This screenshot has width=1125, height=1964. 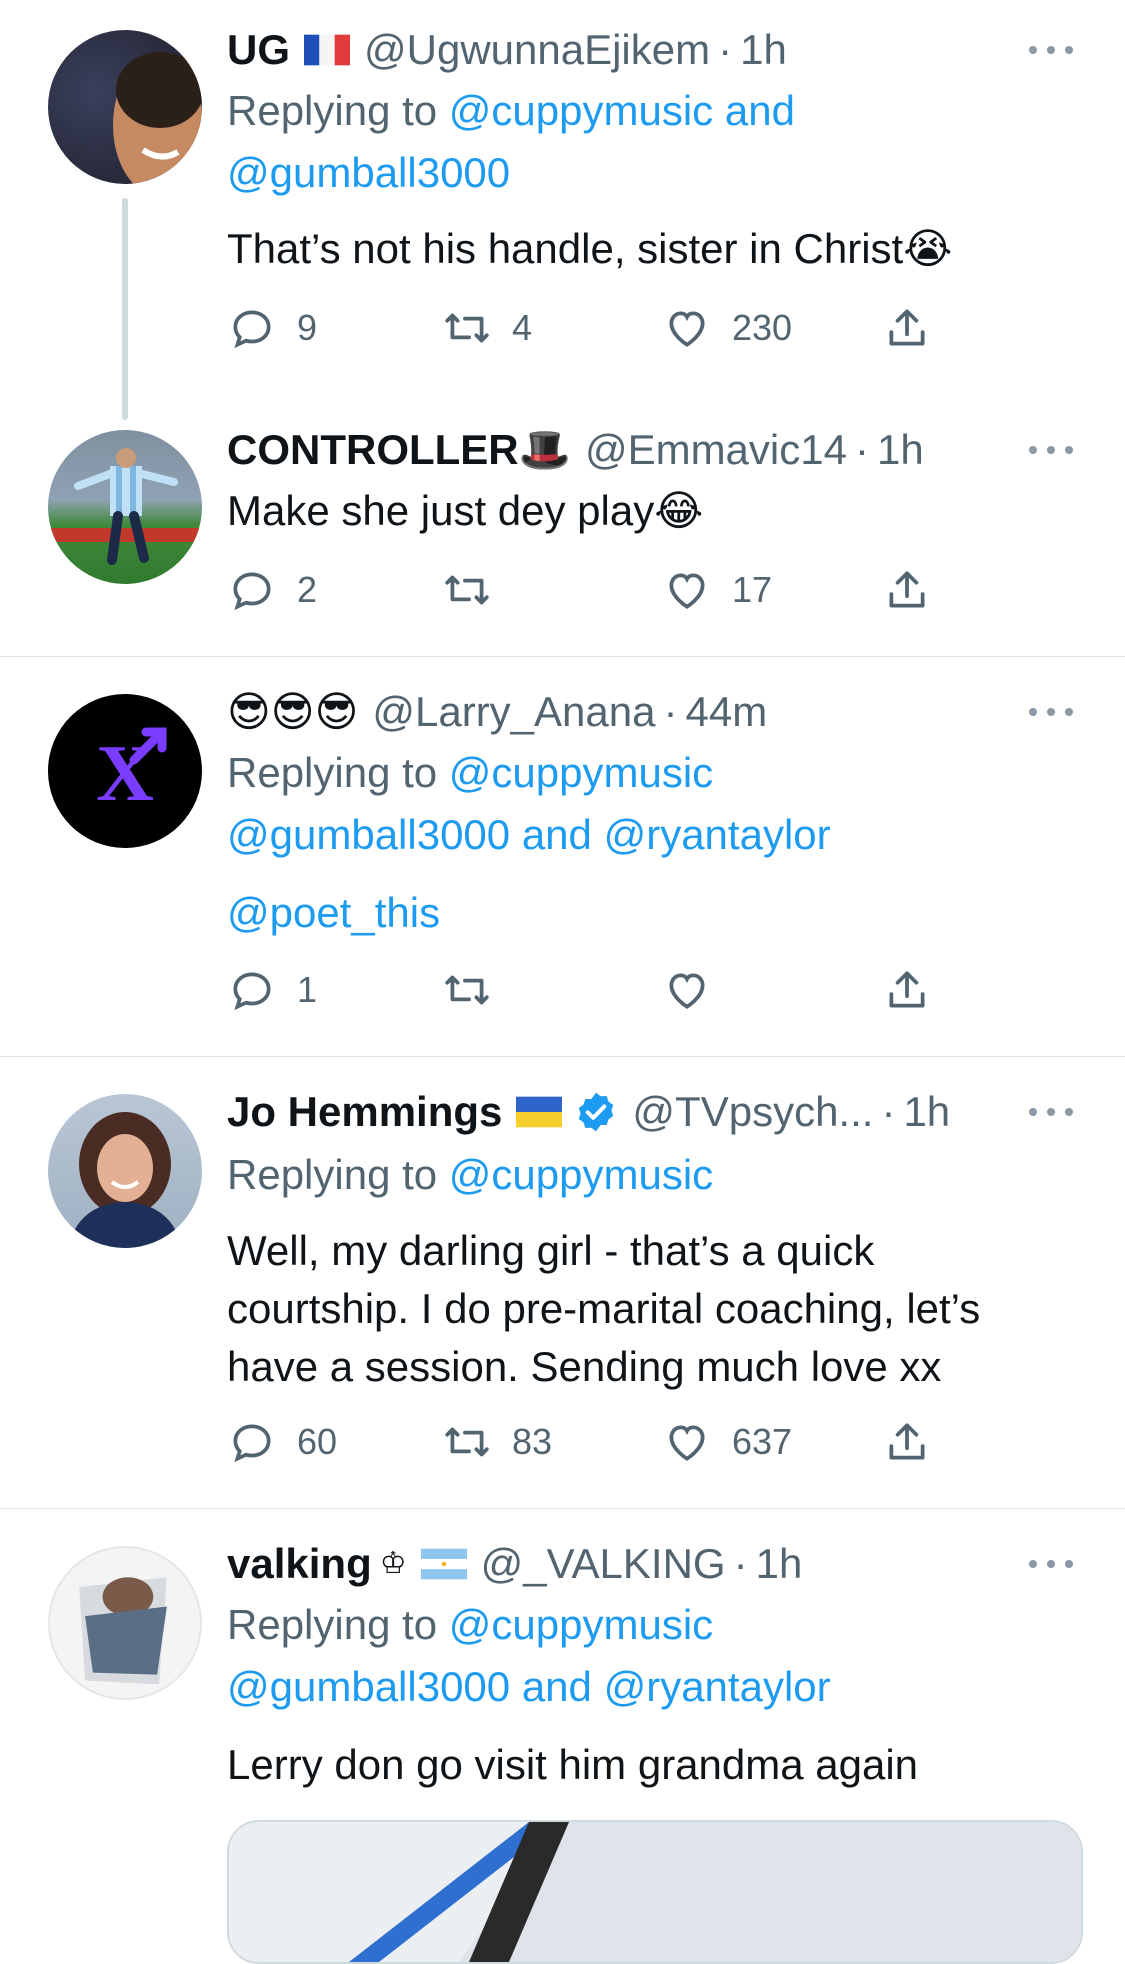 What do you see at coordinates (657, 913) in the screenshot?
I see `mention-link: @poet_this` at bounding box center [657, 913].